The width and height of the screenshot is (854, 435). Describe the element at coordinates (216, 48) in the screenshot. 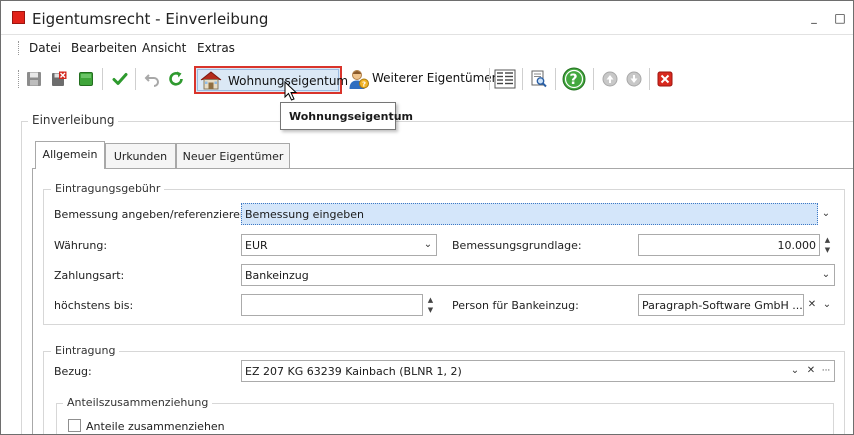

I see `menu-extras: Extras` at that location.